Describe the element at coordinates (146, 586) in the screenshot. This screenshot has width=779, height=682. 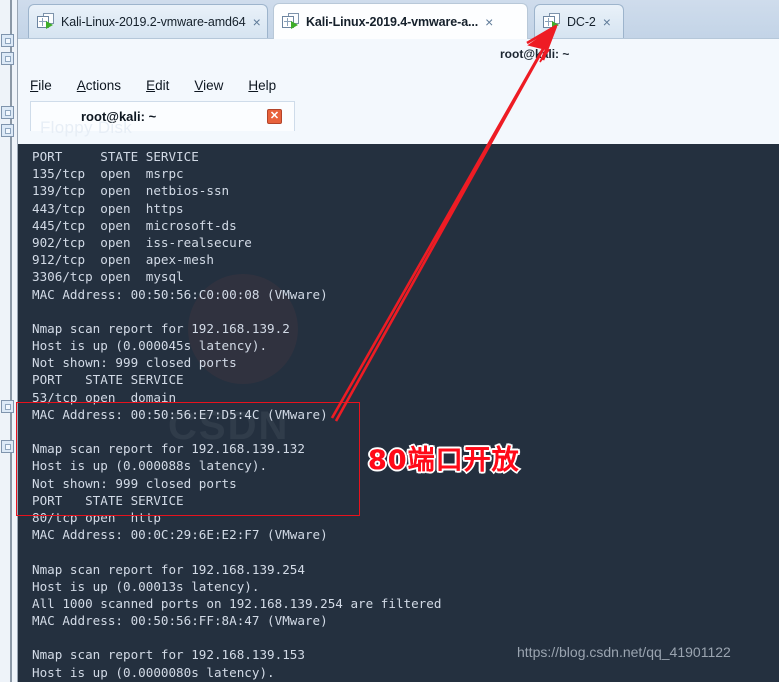
I see `terminal-line: Host is up (0.00013s latency).` at that location.